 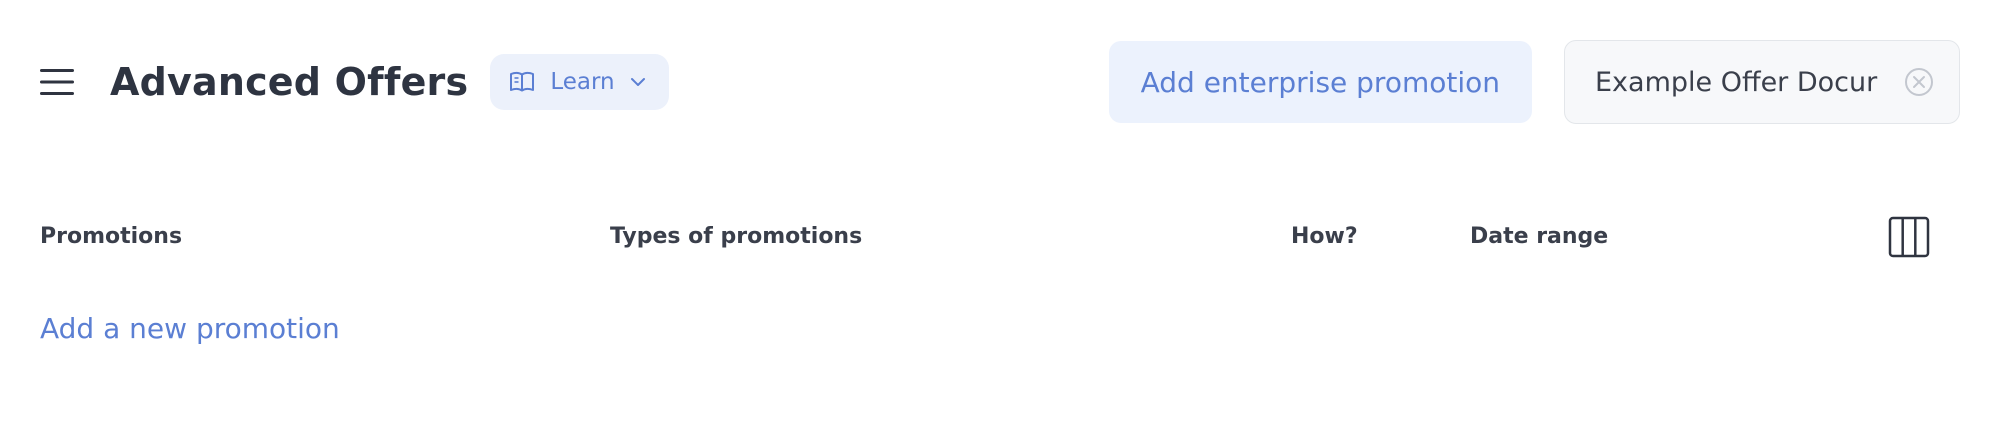 I want to click on column-header-date-range: Date range, so click(x=1539, y=236).